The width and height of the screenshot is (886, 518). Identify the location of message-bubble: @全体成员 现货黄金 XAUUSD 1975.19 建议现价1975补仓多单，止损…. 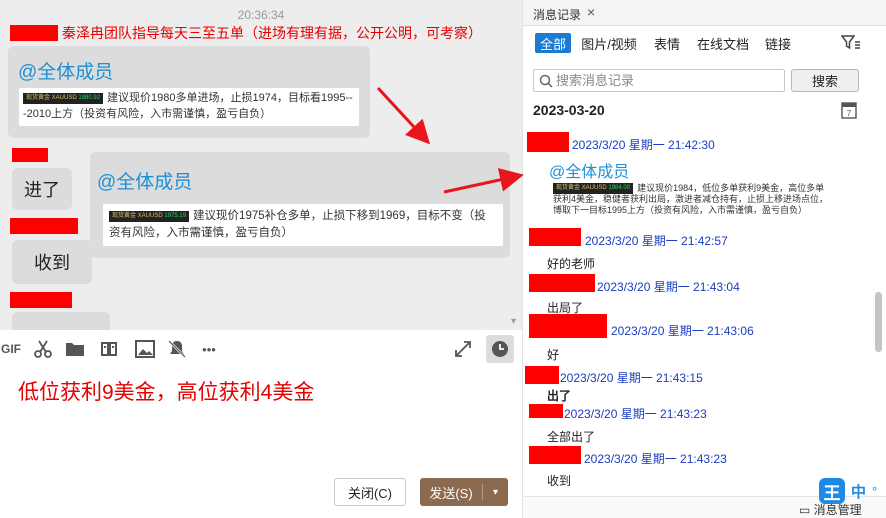
(300, 205).